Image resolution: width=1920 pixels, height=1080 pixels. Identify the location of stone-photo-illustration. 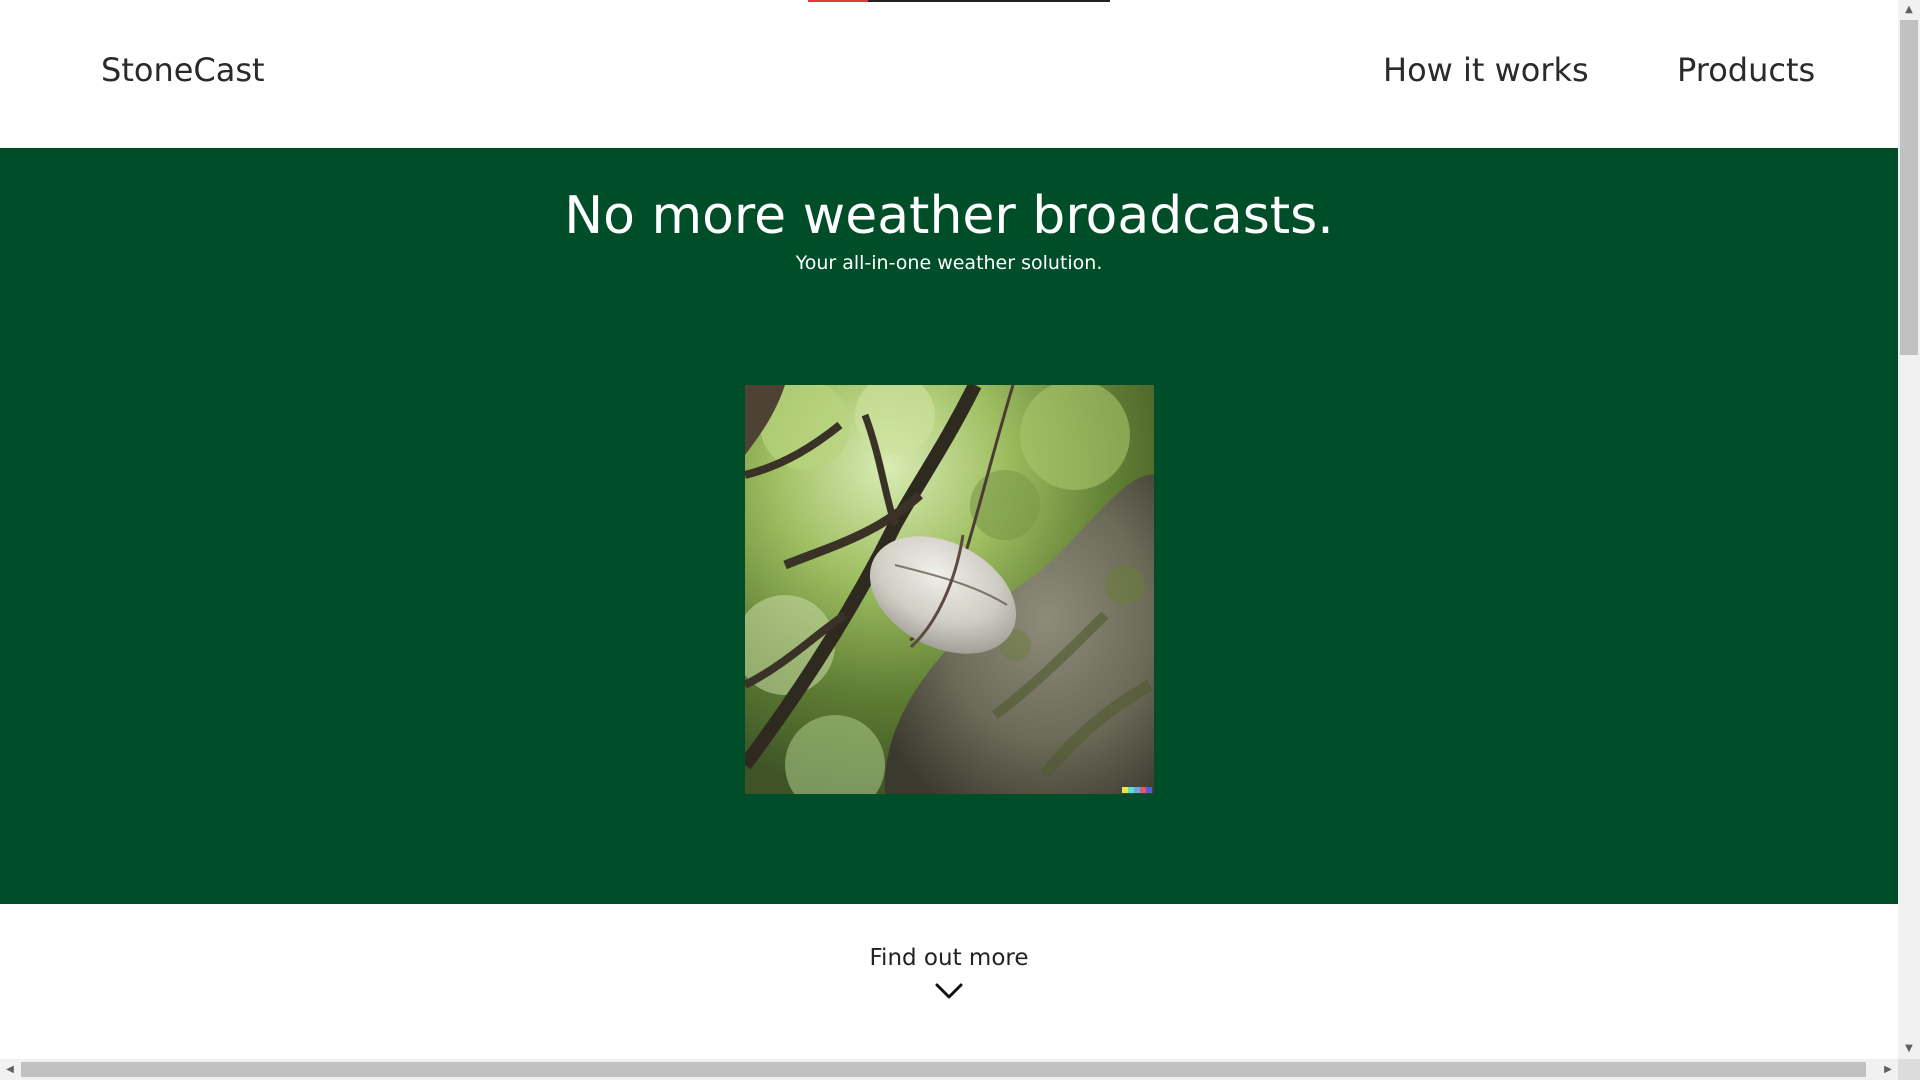
(949, 589).